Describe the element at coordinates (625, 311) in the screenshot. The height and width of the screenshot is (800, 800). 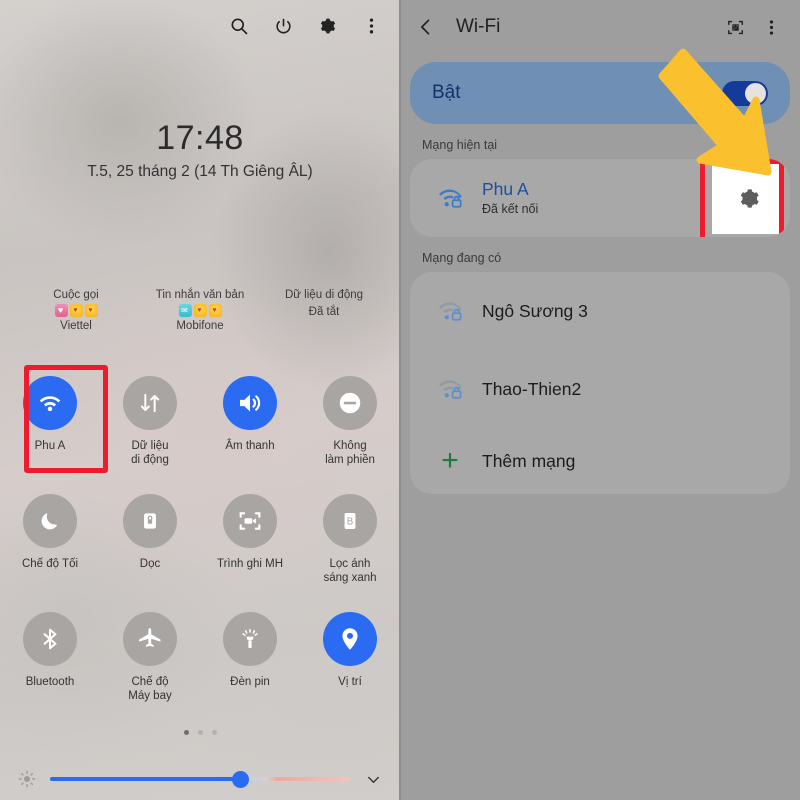
I see `wifi-row-text: Ngô Sương 3` at that location.